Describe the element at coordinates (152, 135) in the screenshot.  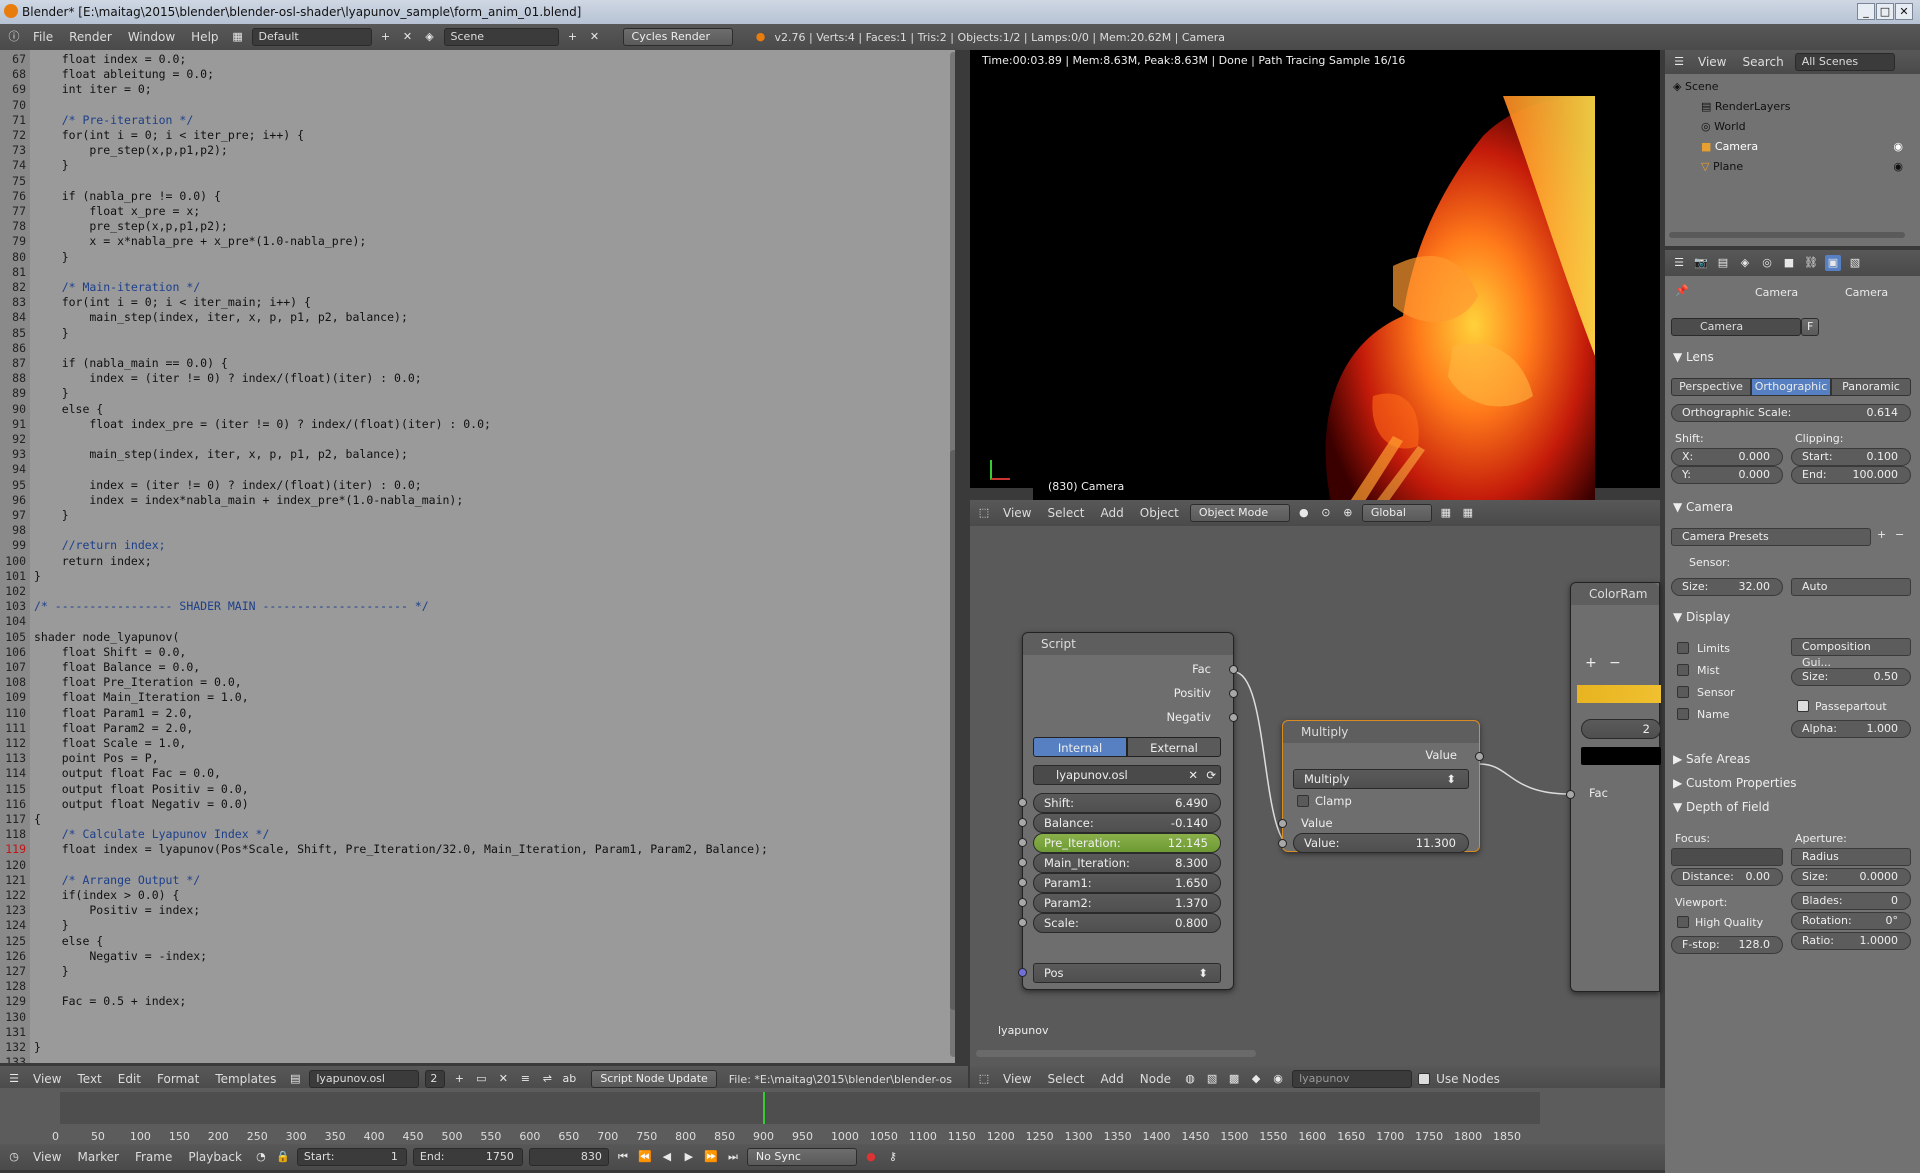
I see `code-line: 72 for(int i = 0; i < iter_pre; i++) {` at that location.